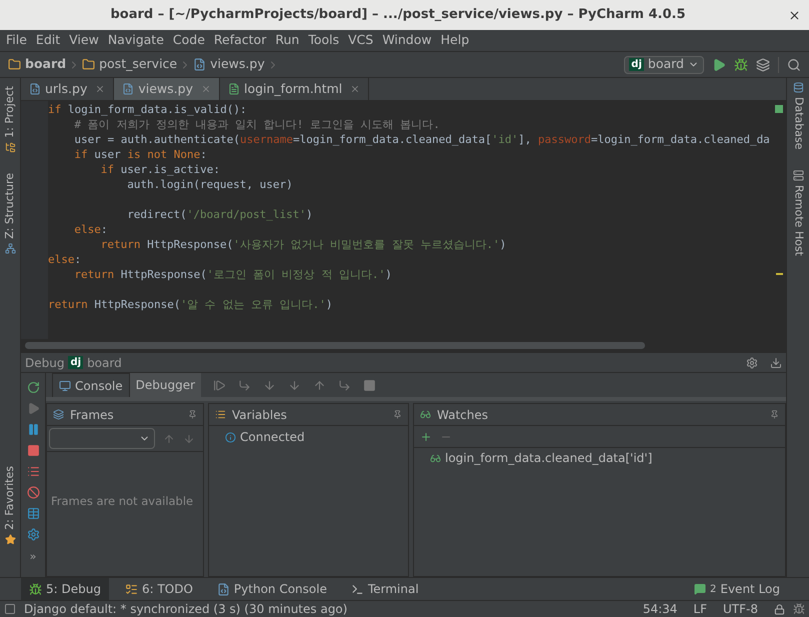 This screenshot has height=617, width=809. Describe the element at coordinates (220, 414) in the screenshot. I see `variables-icon` at that location.